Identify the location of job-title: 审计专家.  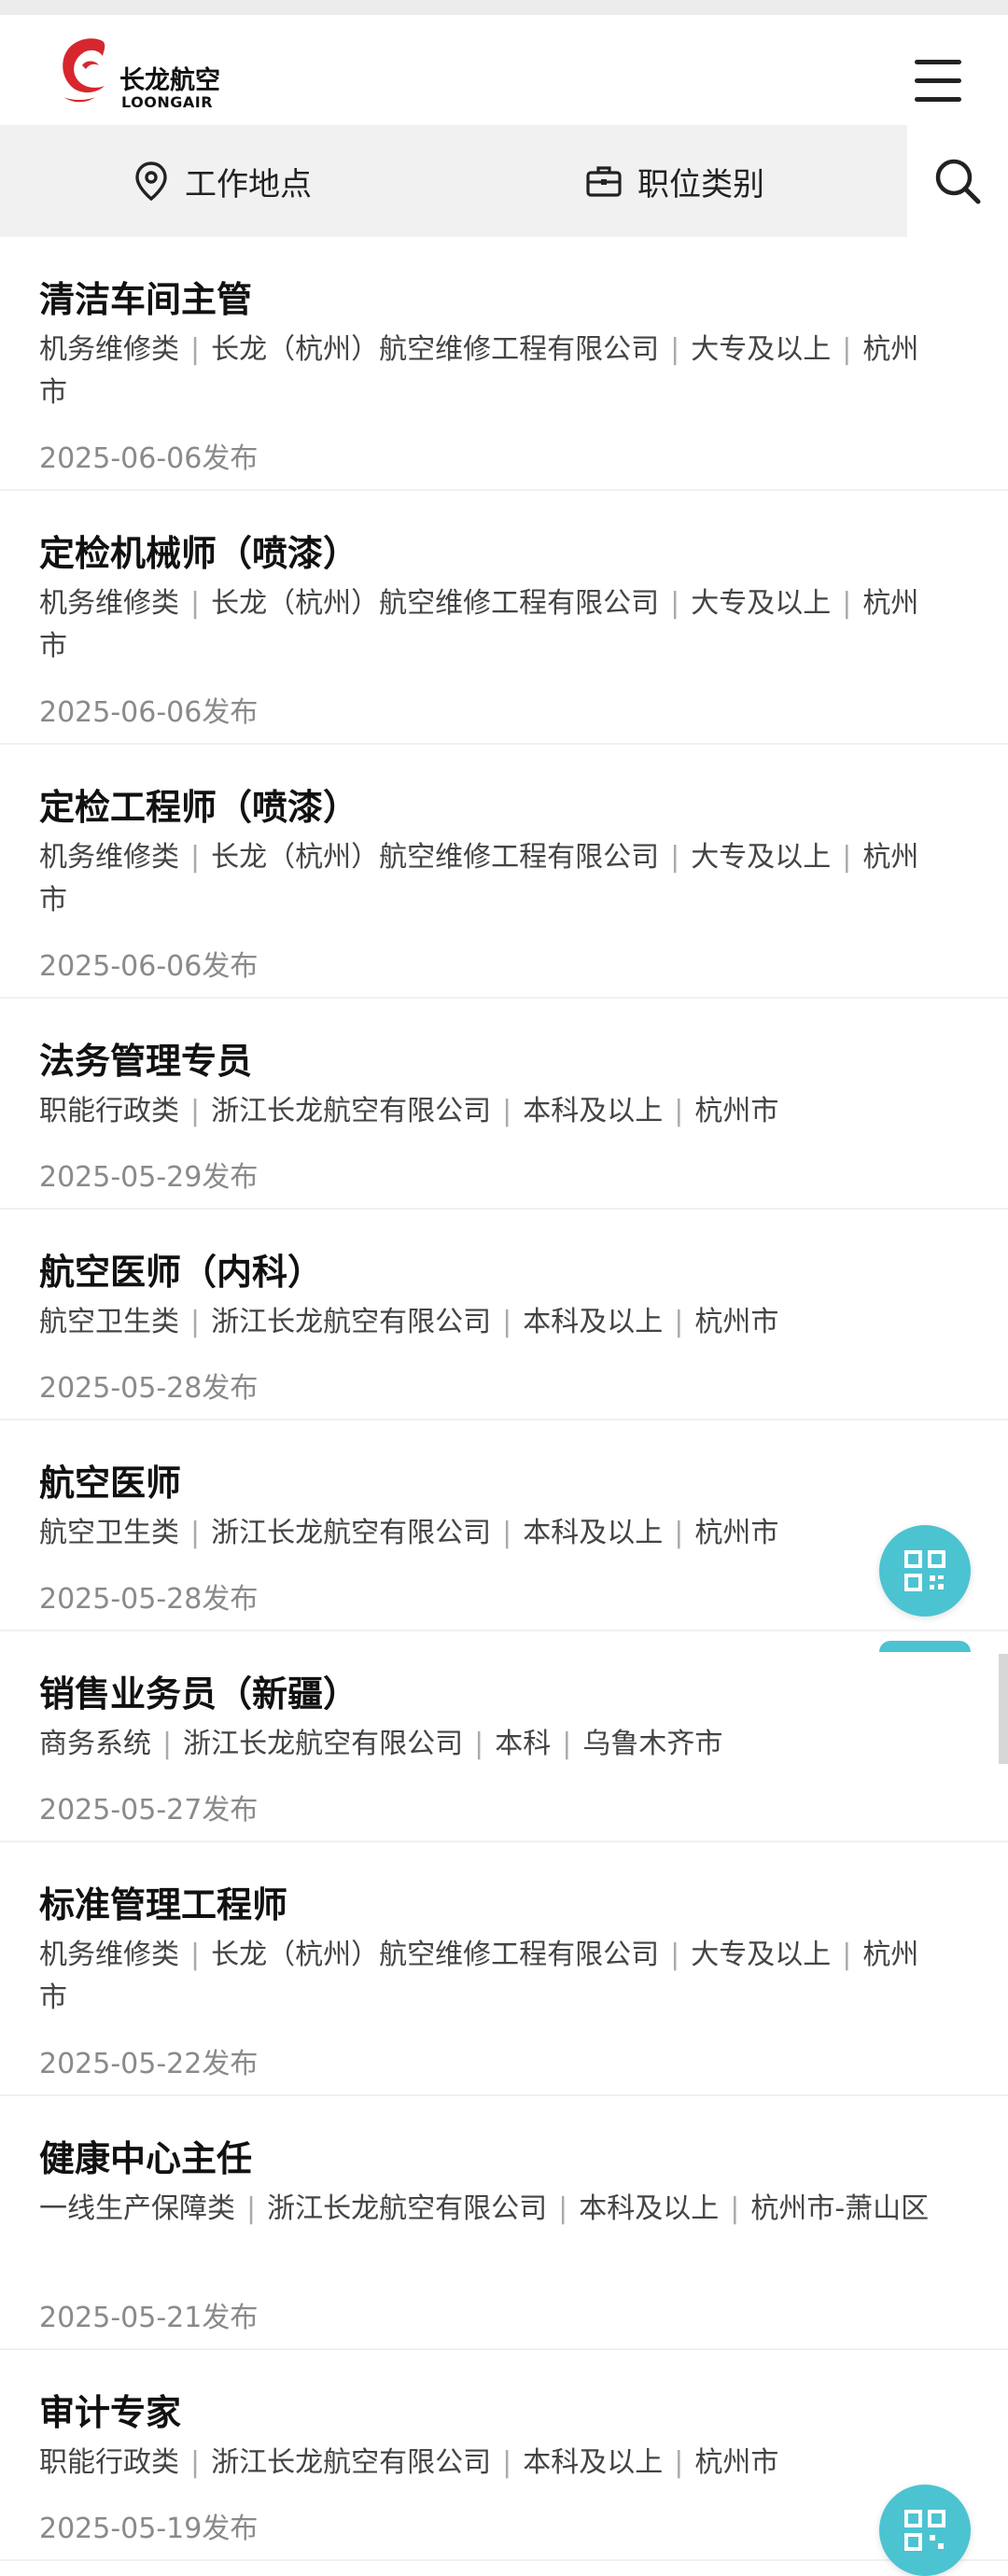
(110, 2412).